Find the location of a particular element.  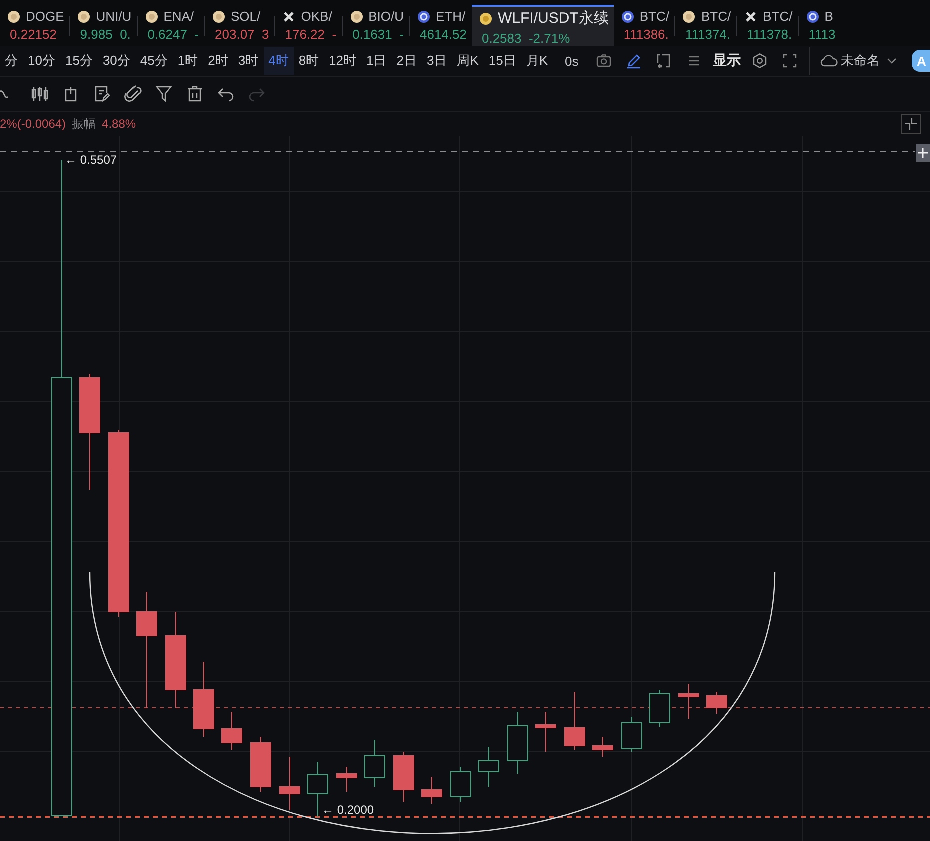

timeframe-tab: 10分 is located at coordinates (41, 61).